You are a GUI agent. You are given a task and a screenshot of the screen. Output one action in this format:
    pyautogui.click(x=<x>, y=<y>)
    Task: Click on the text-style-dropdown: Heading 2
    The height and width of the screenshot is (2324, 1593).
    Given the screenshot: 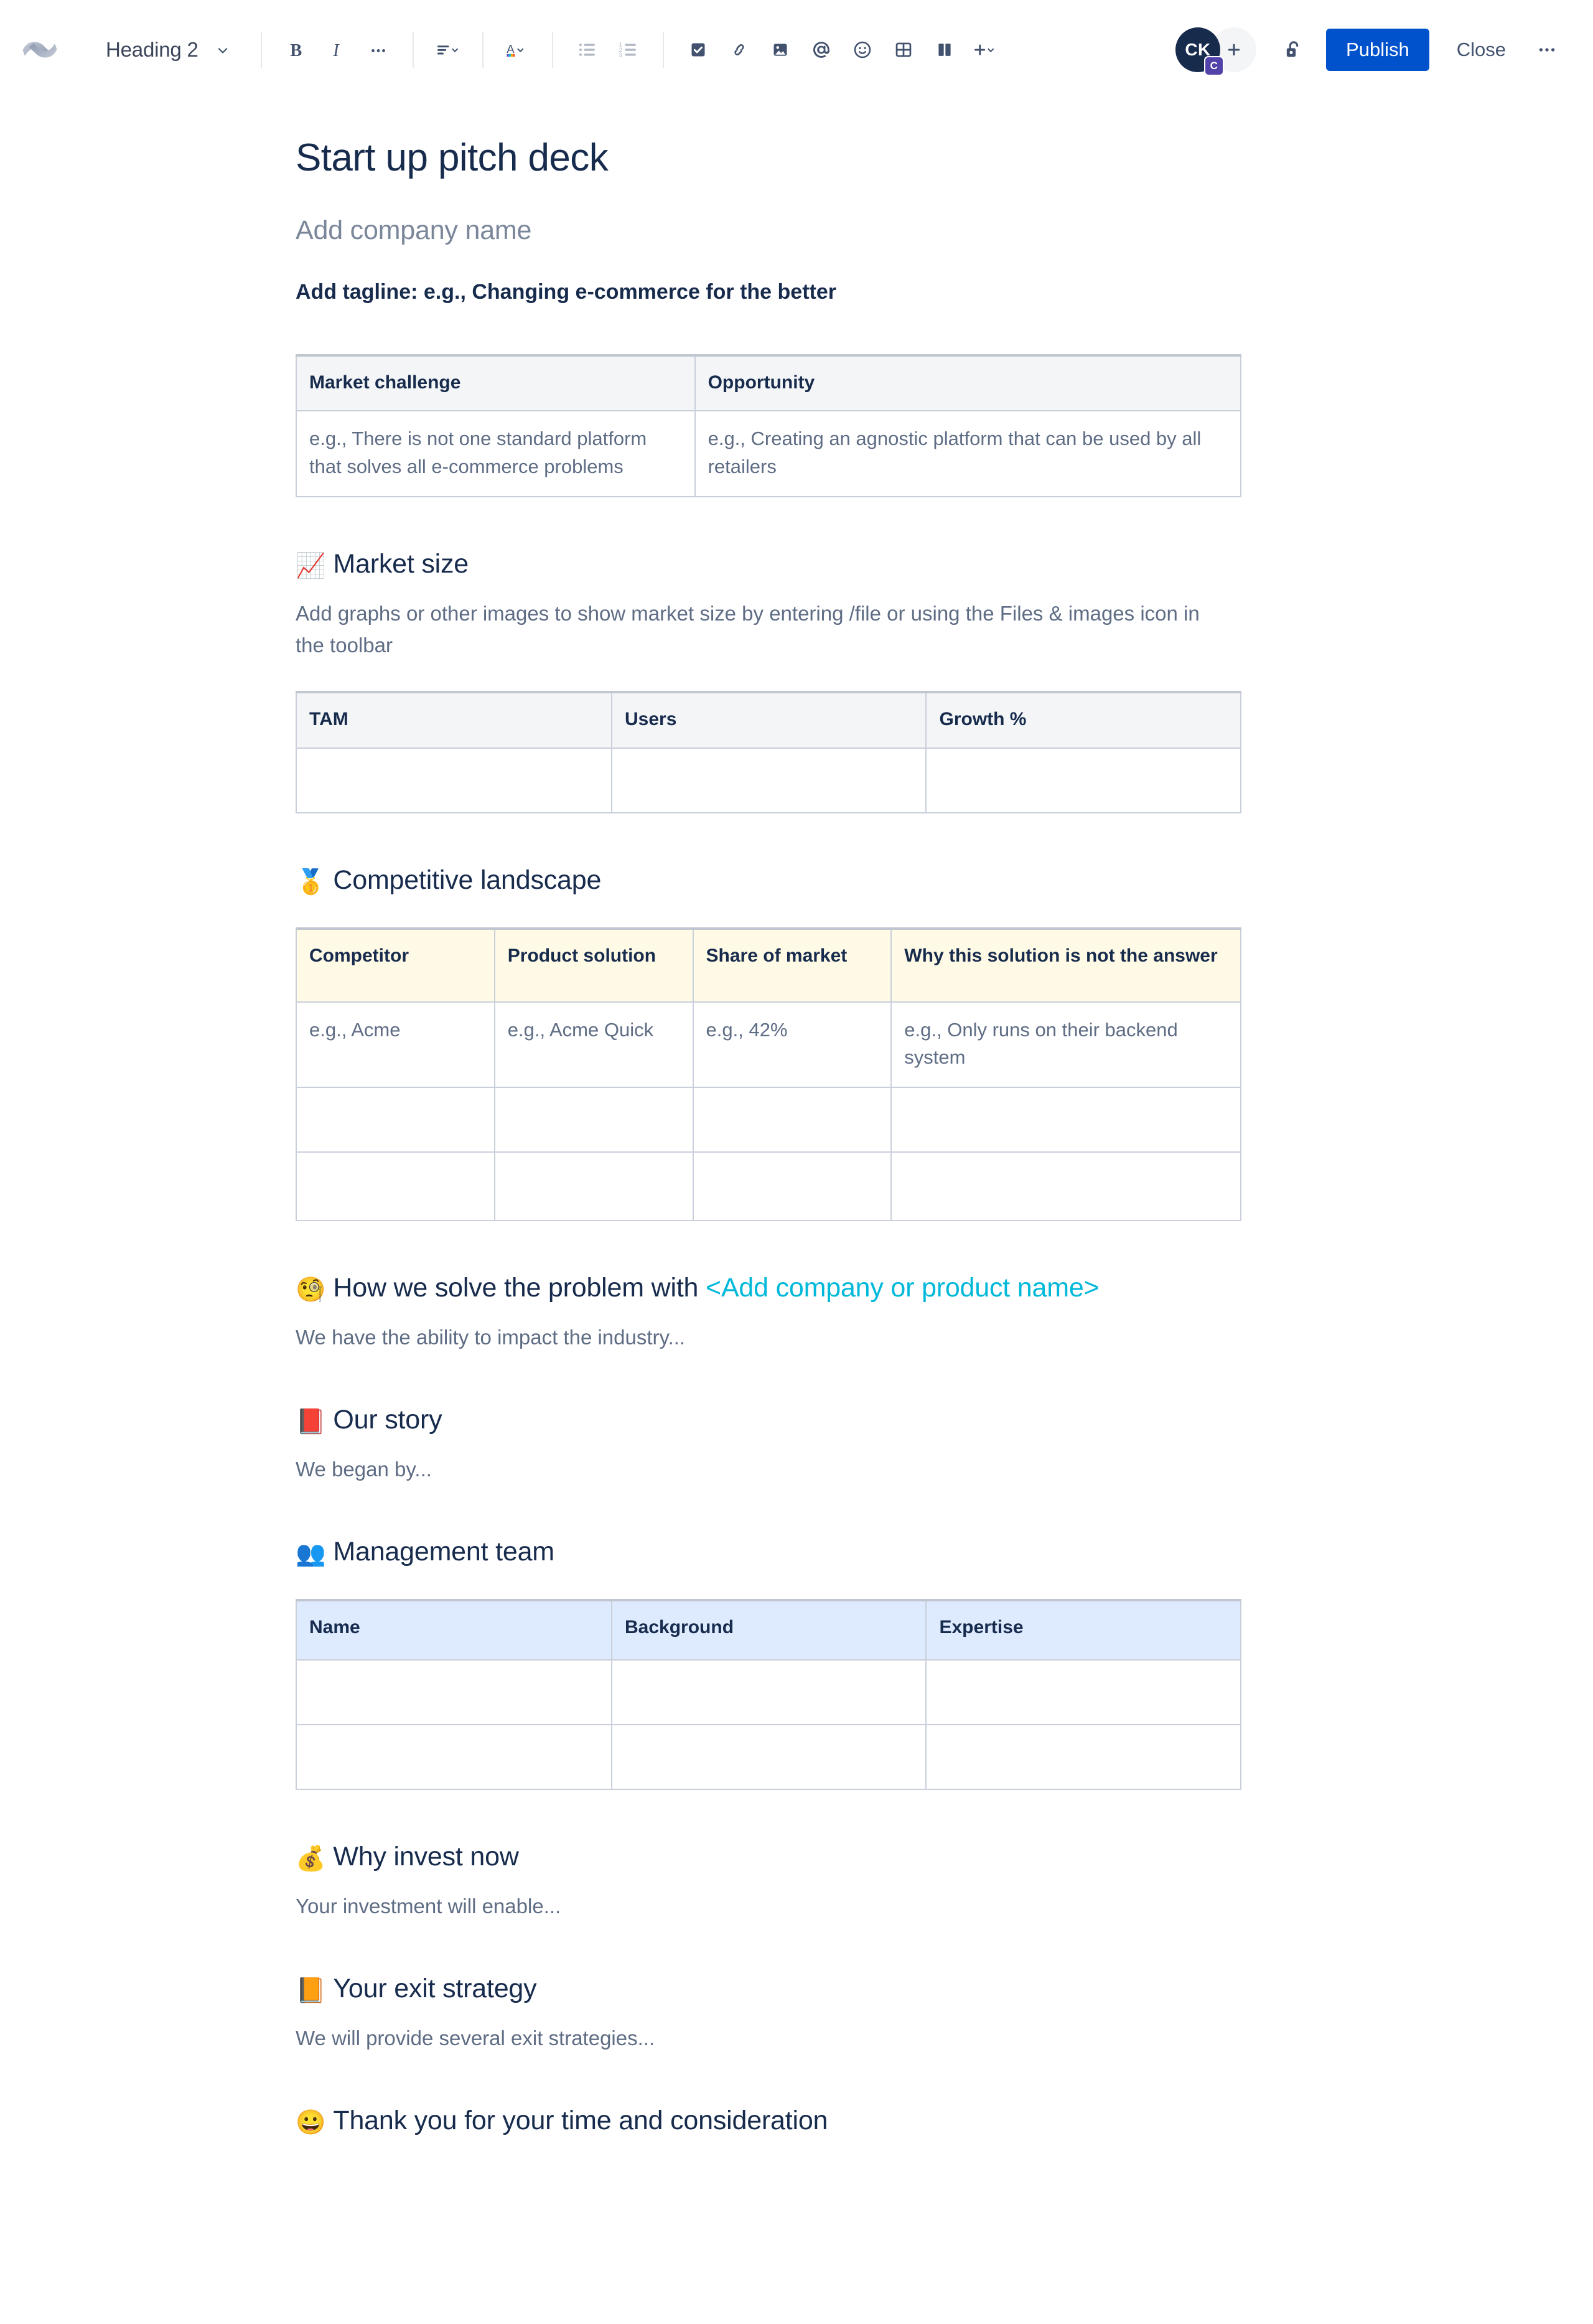 What is the action you would take?
    pyautogui.click(x=167, y=49)
    